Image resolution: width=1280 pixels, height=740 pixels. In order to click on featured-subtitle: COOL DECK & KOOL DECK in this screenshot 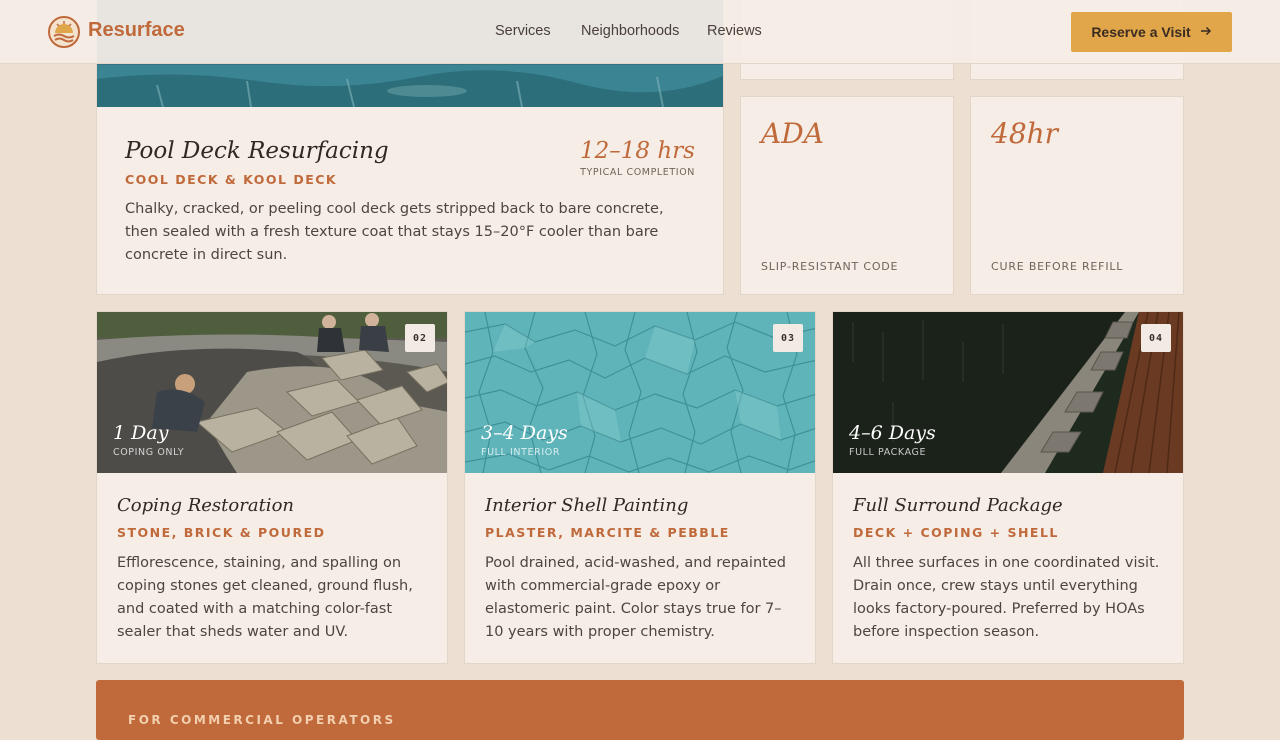, I will do `click(231, 179)`.